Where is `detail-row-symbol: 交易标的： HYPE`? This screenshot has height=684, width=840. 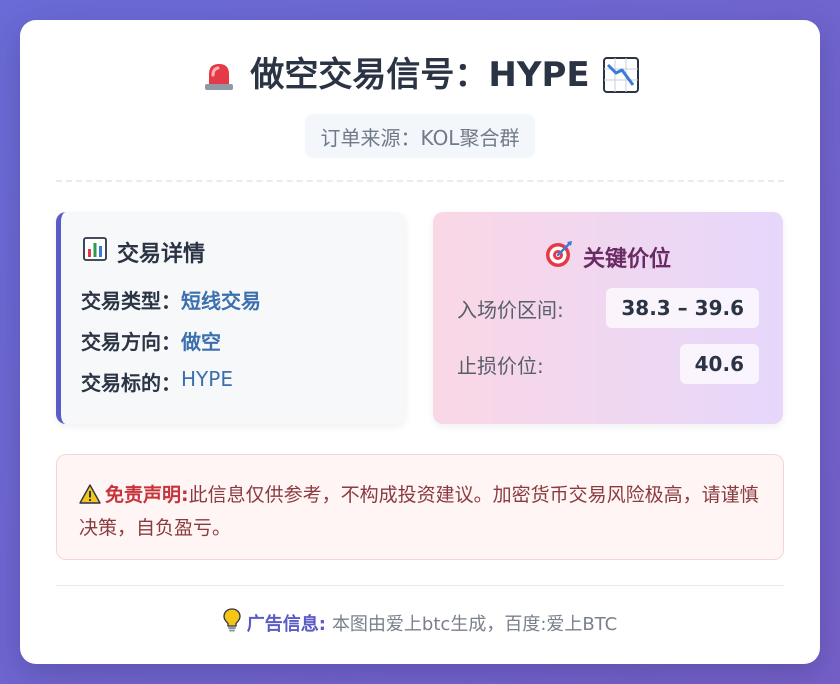 detail-row-symbol: 交易标的： HYPE is located at coordinates (157, 381).